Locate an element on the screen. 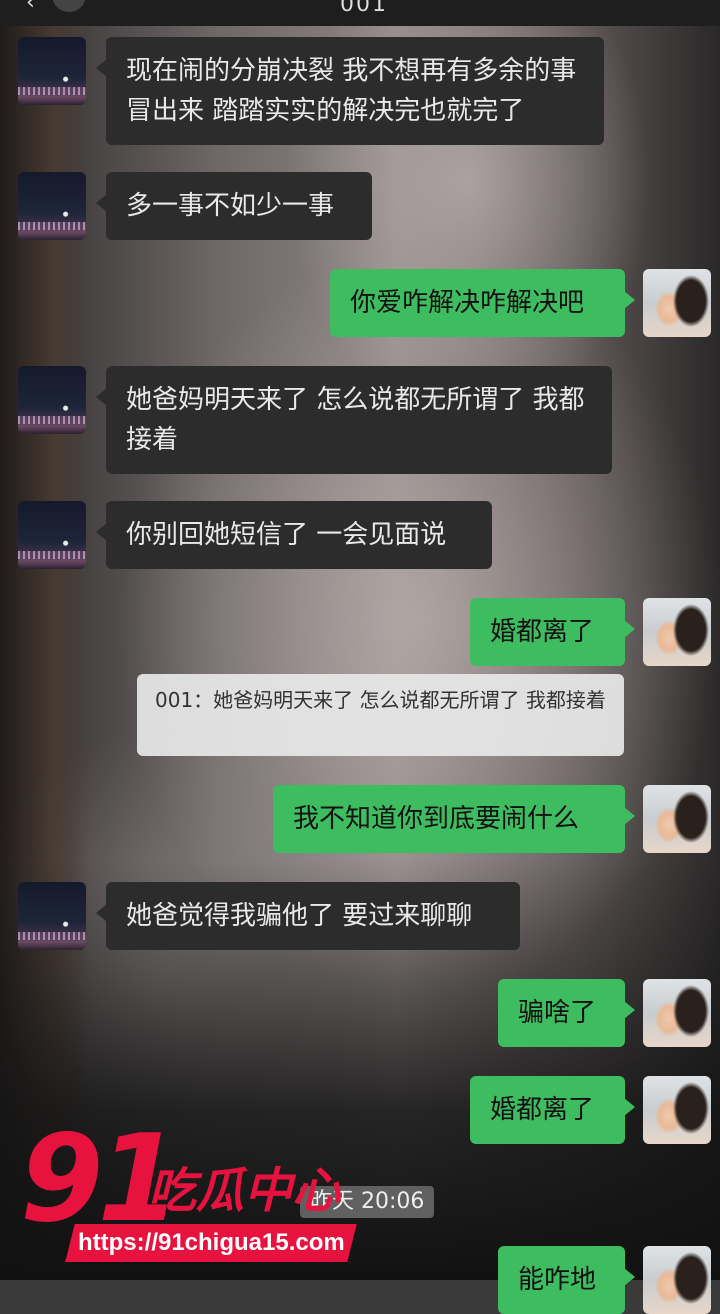 The image size is (720, 1314). back-button: ‹ is located at coordinates (56, 9).